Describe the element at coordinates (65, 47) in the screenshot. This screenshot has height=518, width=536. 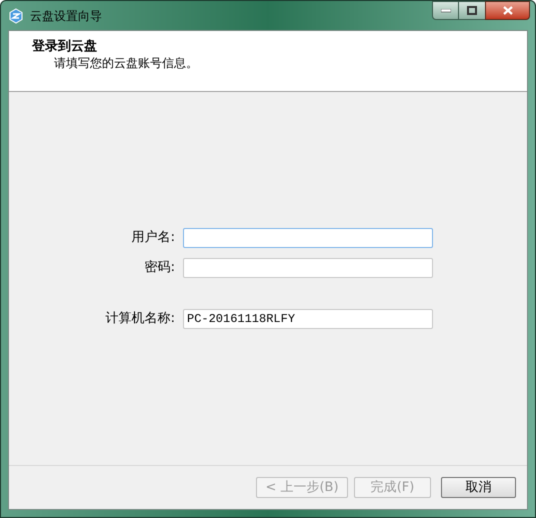
I see `page-title: 登录到云盘` at that location.